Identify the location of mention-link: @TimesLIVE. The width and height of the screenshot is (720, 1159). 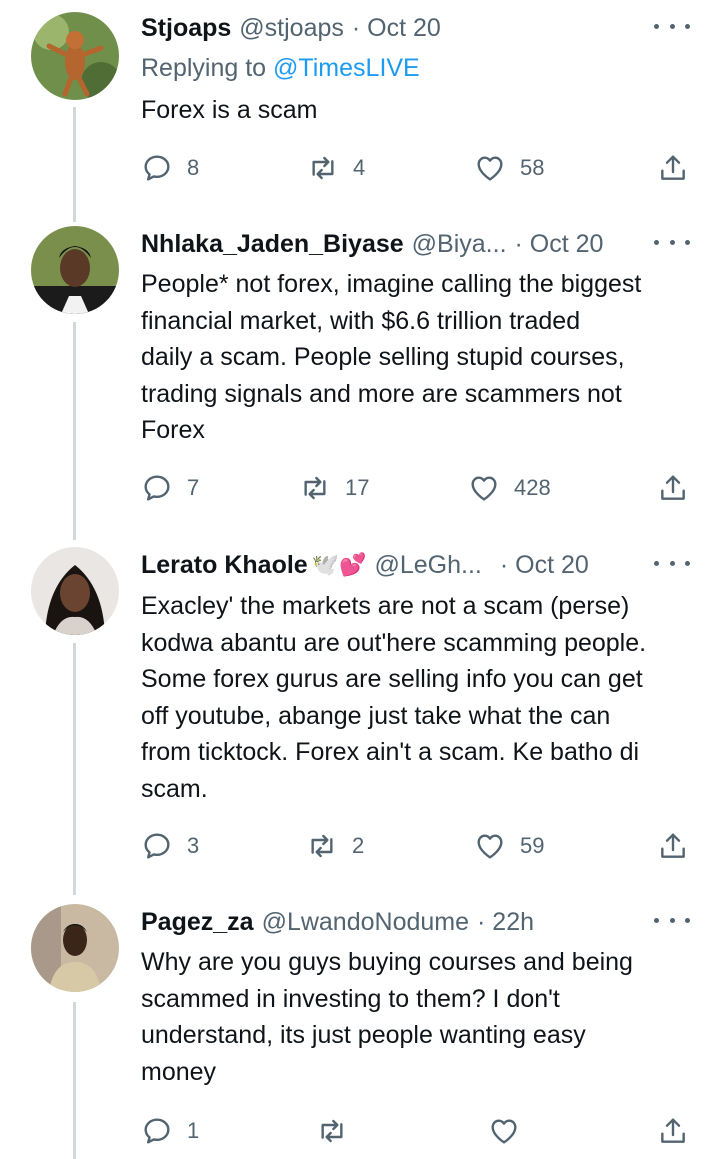
(346, 68).